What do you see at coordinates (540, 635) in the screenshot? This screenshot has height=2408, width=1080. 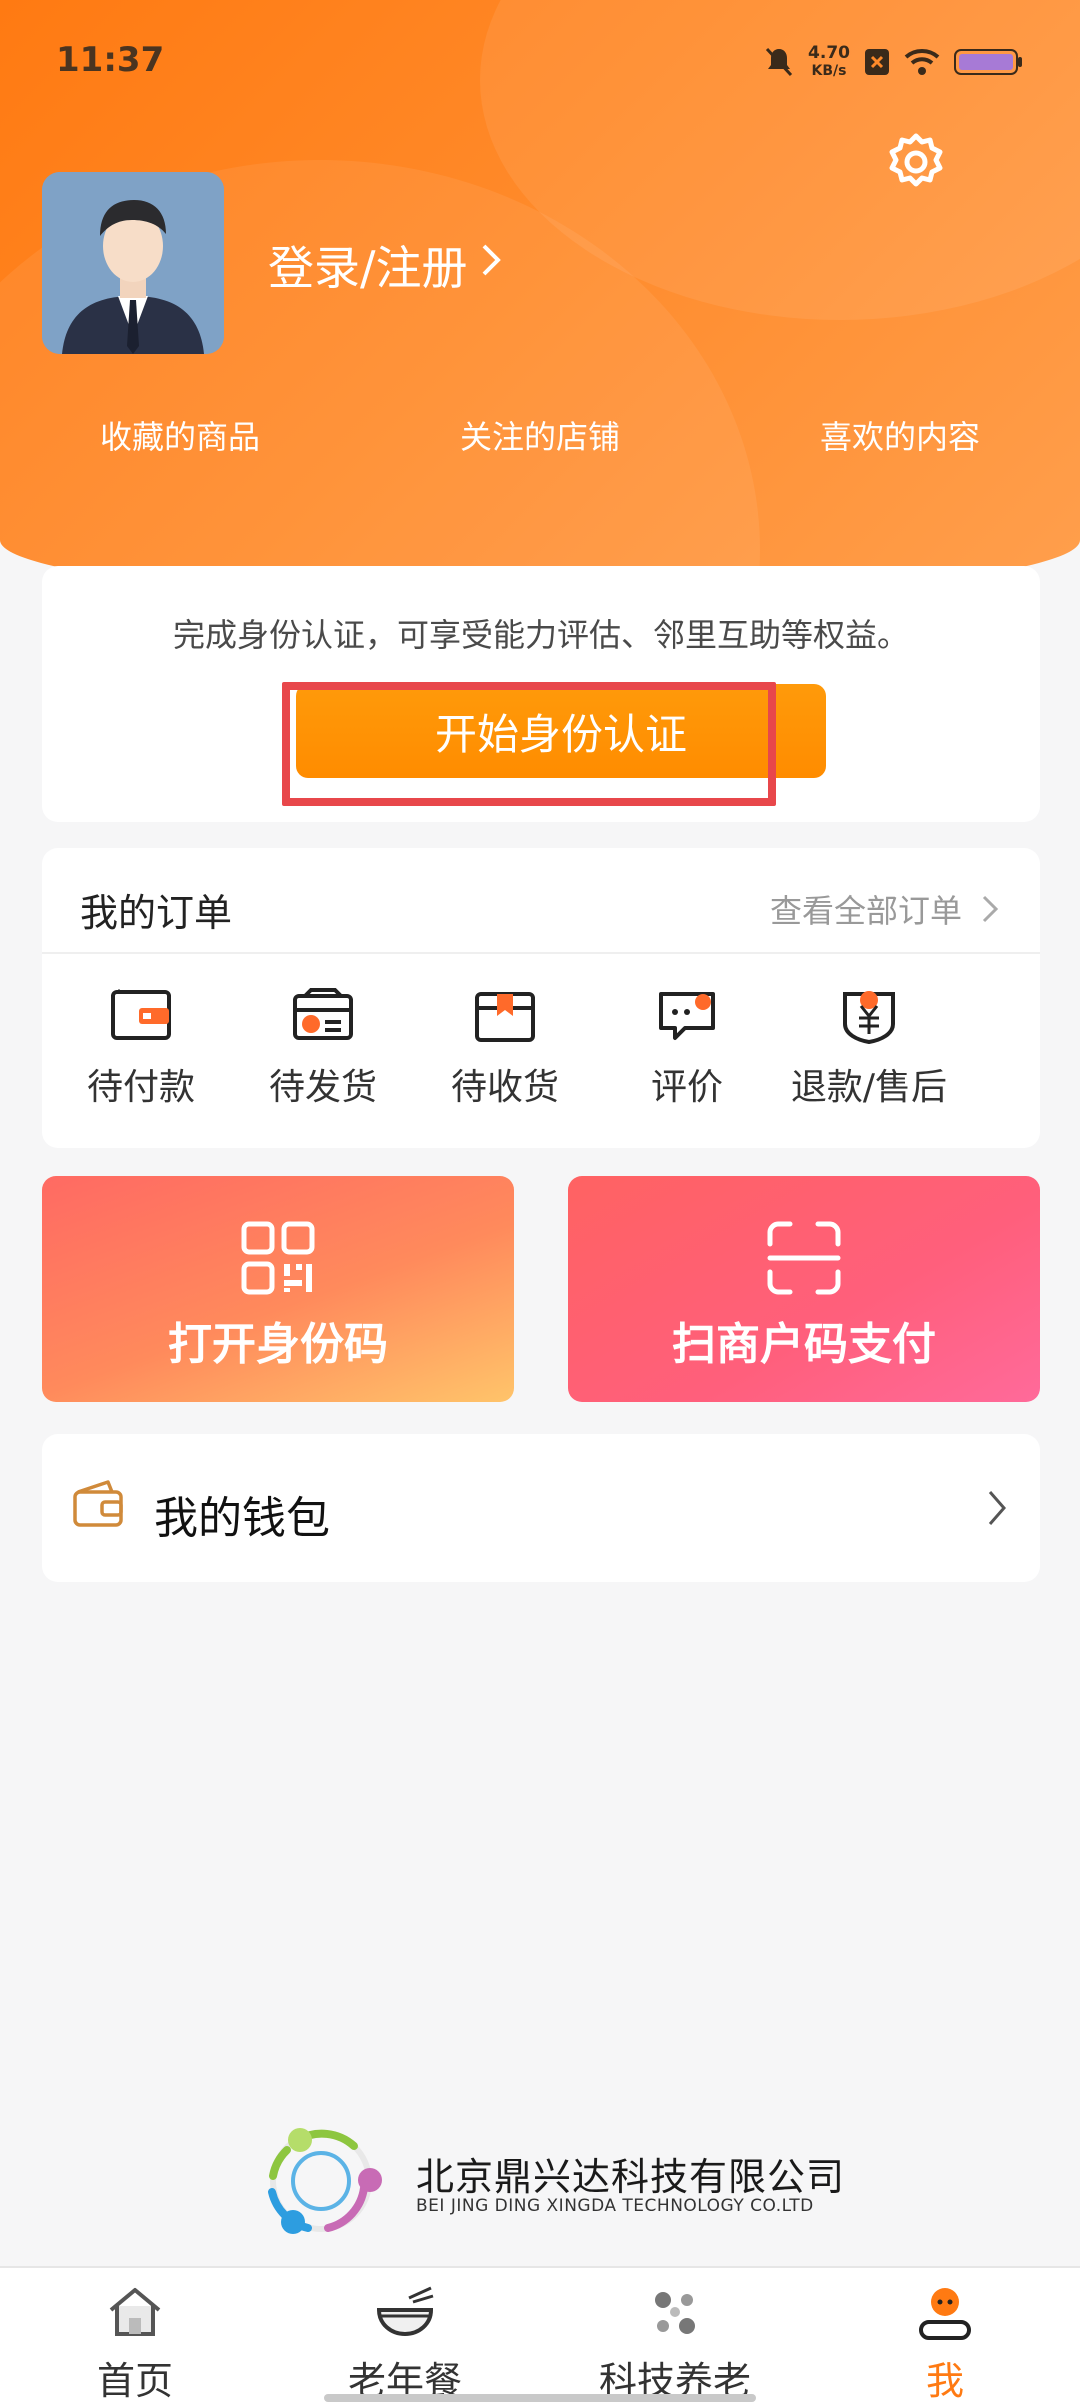 I see `verification-tip: 完成身份认证，可享受能力评估、邻里互助等权益。` at bounding box center [540, 635].